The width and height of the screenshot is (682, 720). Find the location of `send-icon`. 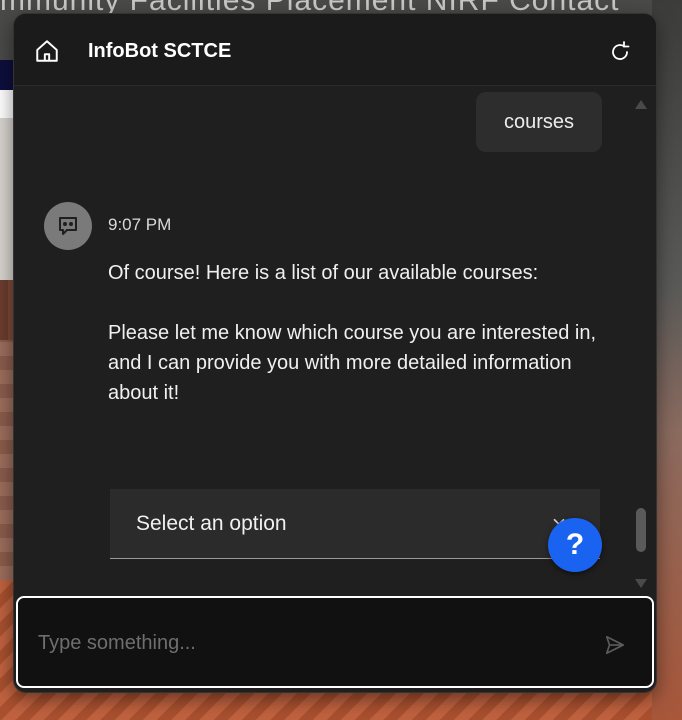

send-icon is located at coordinates (615, 645).